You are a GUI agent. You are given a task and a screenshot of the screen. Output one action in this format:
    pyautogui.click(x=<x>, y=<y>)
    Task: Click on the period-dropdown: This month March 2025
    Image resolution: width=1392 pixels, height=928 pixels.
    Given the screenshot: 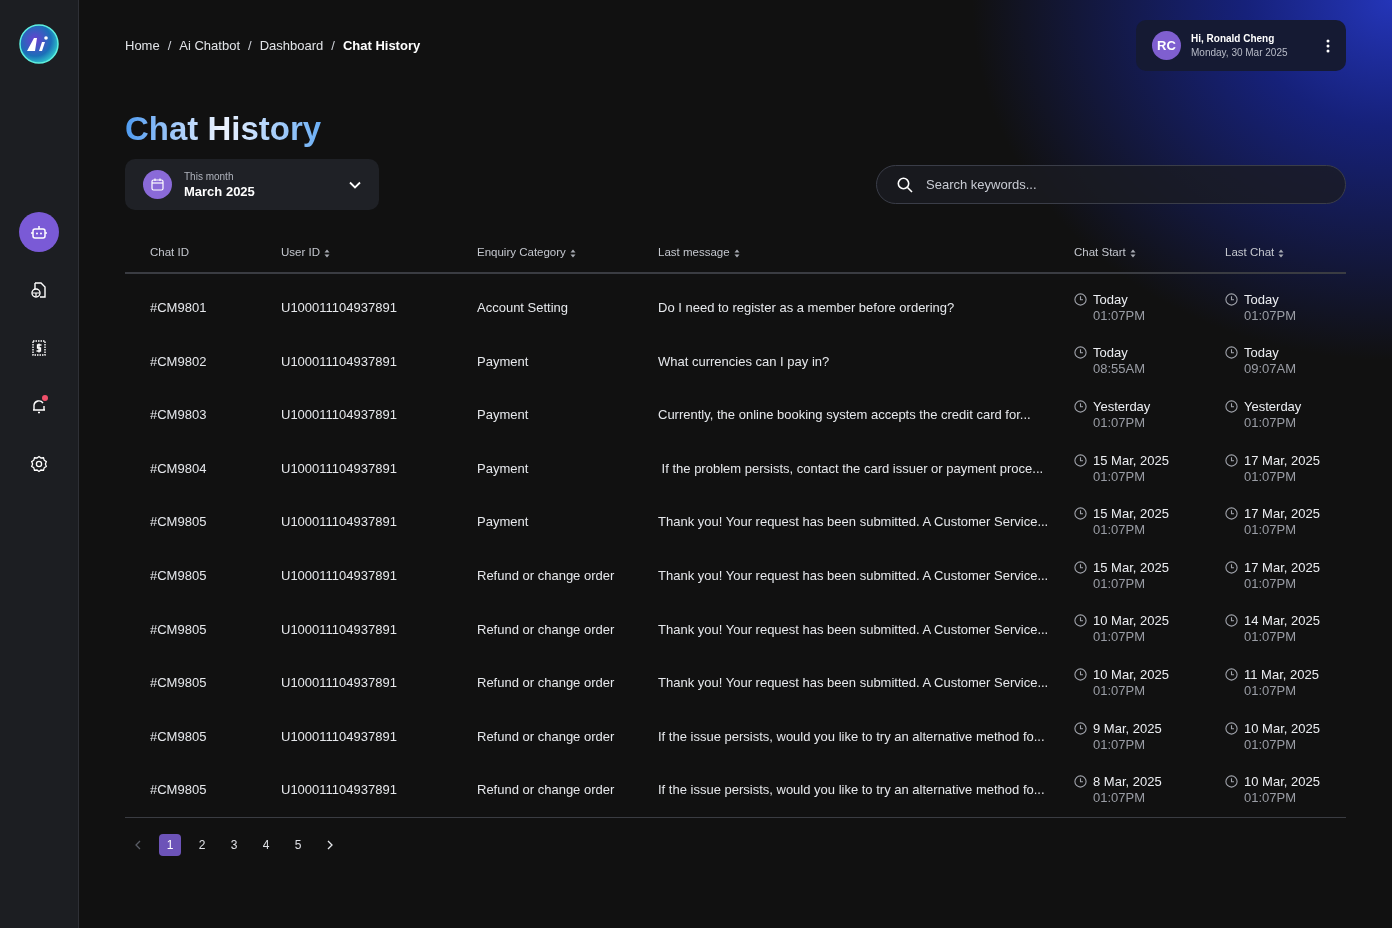 What is the action you would take?
    pyautogui.click(x=252, y=184)
    